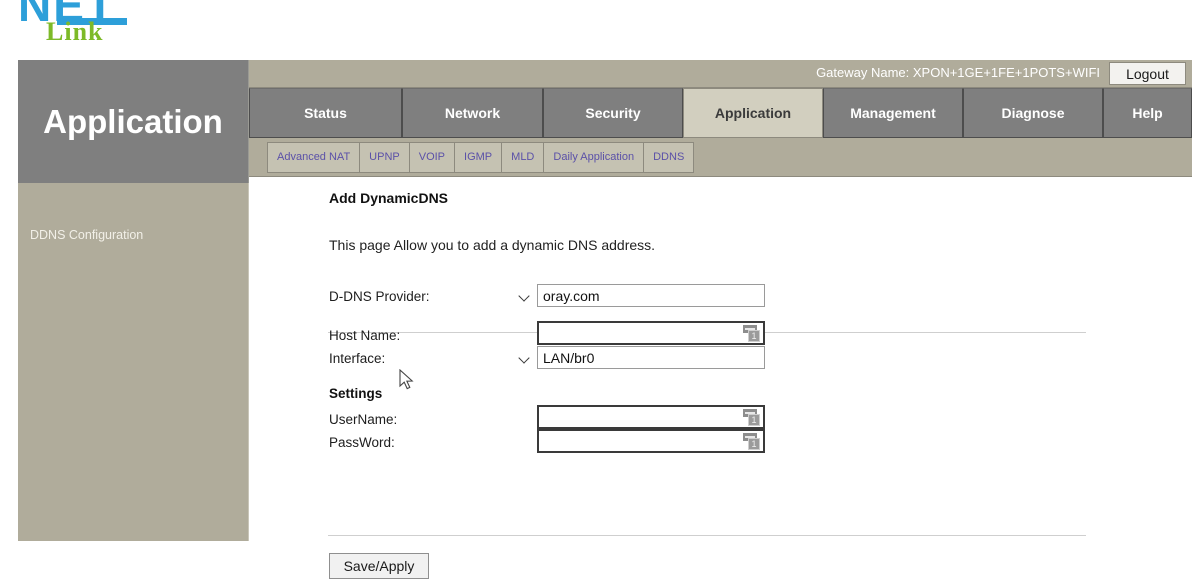  What do you see at coordinates (707, 535) in the screenshot?
I see `divider-bottom` at bounding box center [707, 535].